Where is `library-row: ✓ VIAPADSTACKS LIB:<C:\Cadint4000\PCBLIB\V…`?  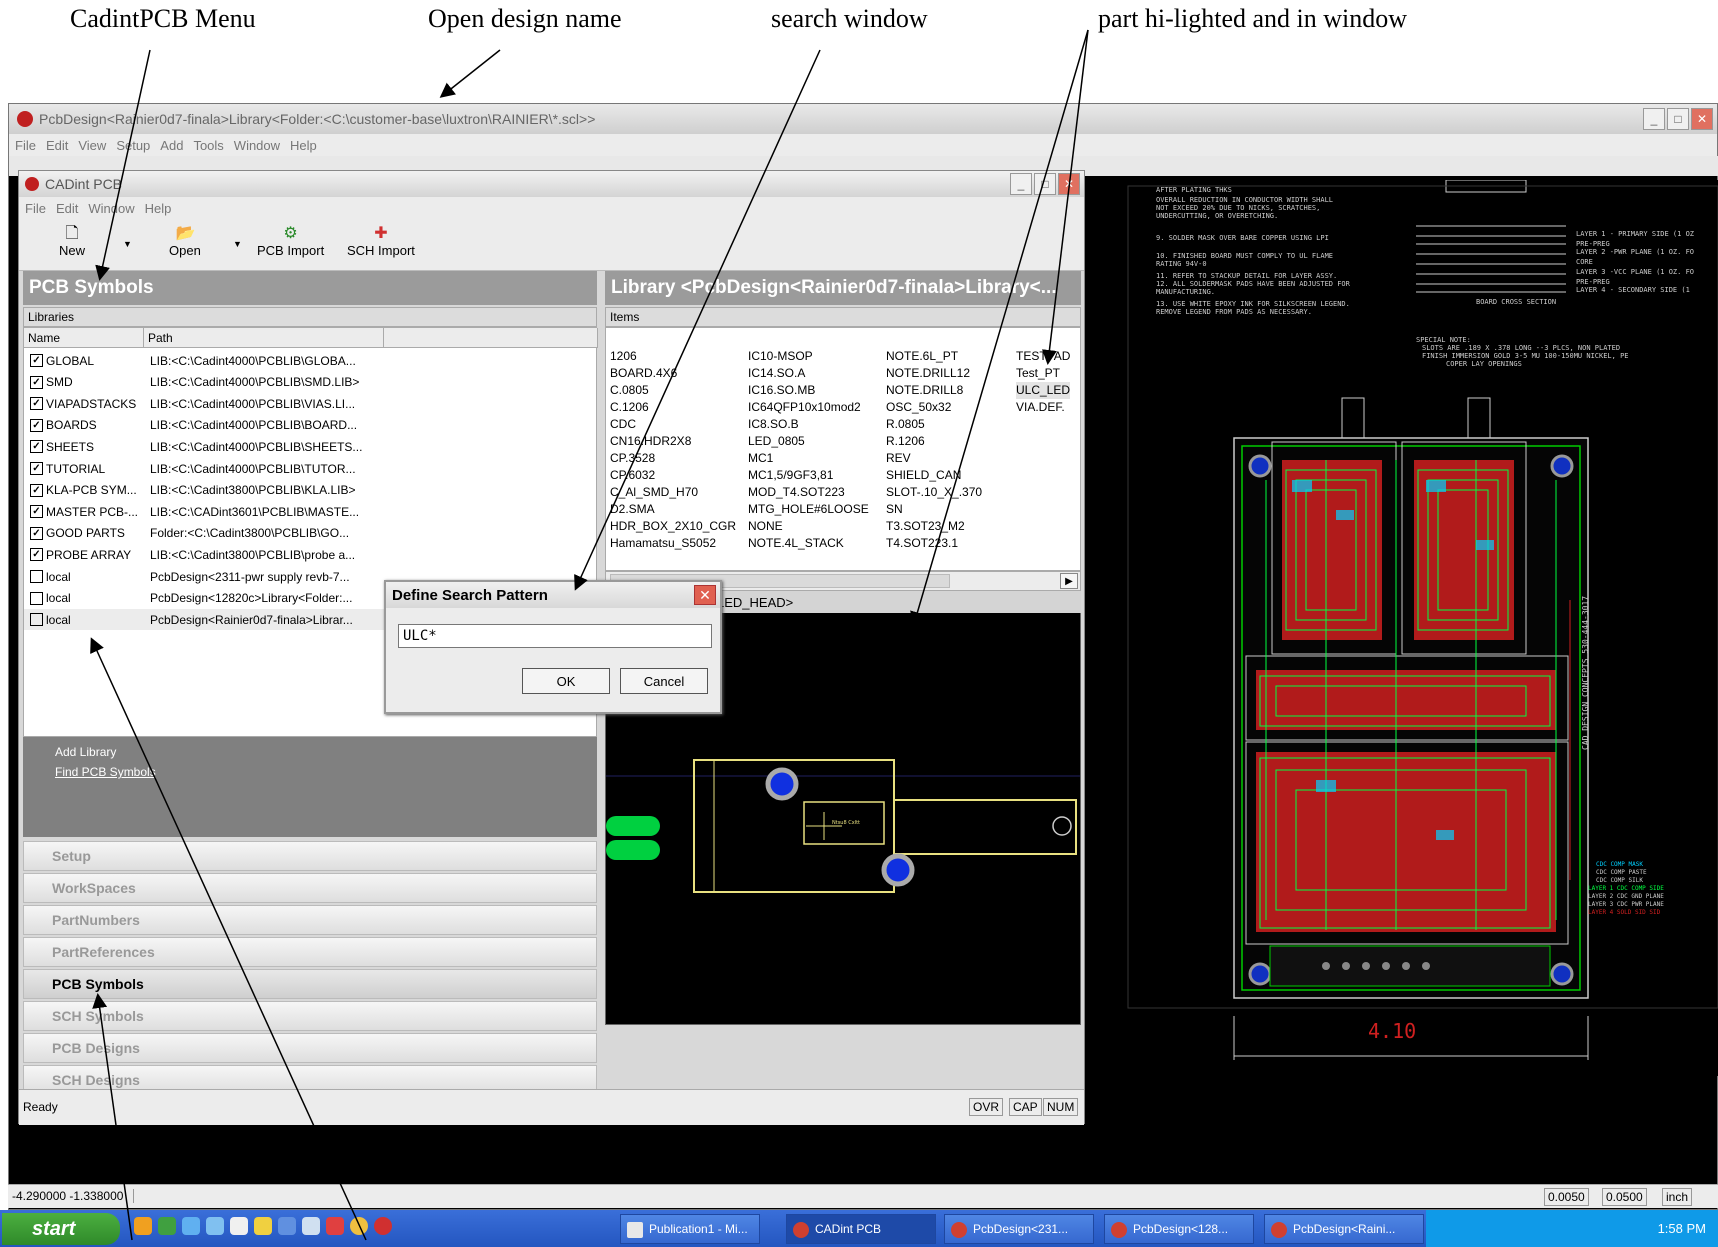 library-row: ✓ VIAPADSTACKS LIB:<C:\Cadint4000\PCBLIB\V… is located at coordinates (311, 403).